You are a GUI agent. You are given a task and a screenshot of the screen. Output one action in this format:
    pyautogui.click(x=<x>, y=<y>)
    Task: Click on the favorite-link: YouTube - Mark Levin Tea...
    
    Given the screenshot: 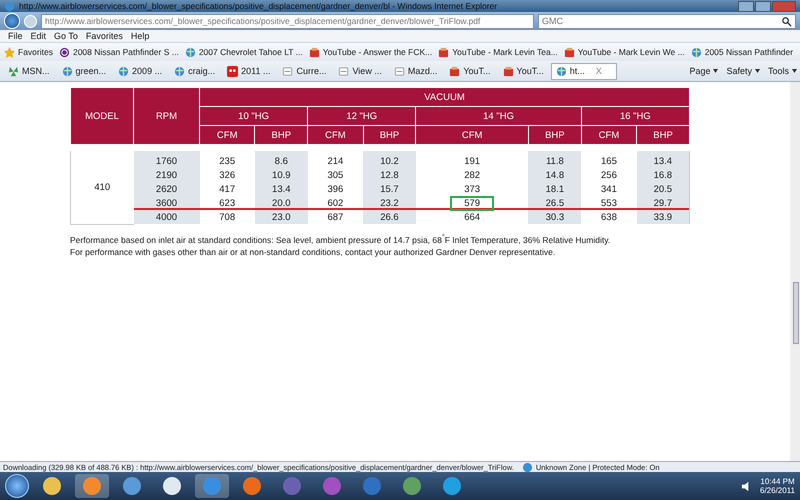 What is the action you would take?
    pyautogui.click(x=498, y=52)
    